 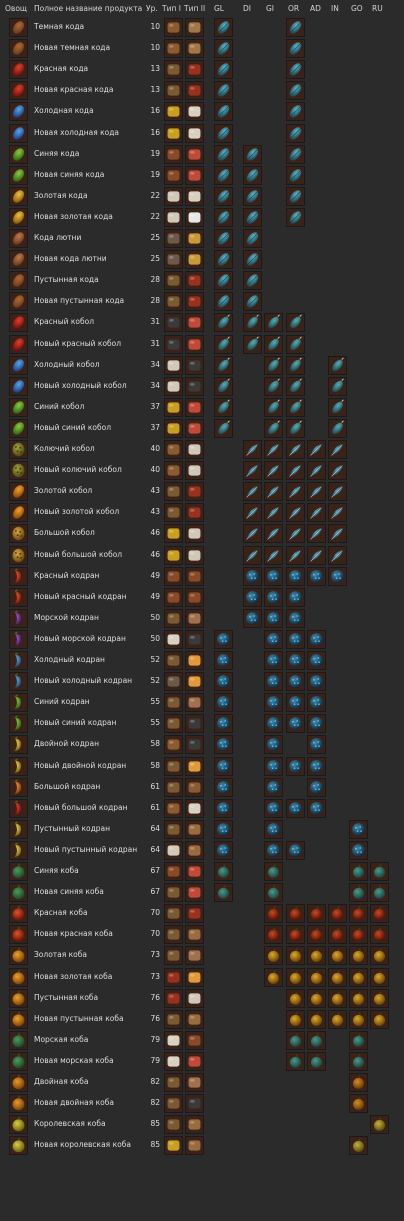 What do you see at coordinates (295, 956) in the screenshot?
I see `goldfruit-icon-or` at bounding box center [295, 956].